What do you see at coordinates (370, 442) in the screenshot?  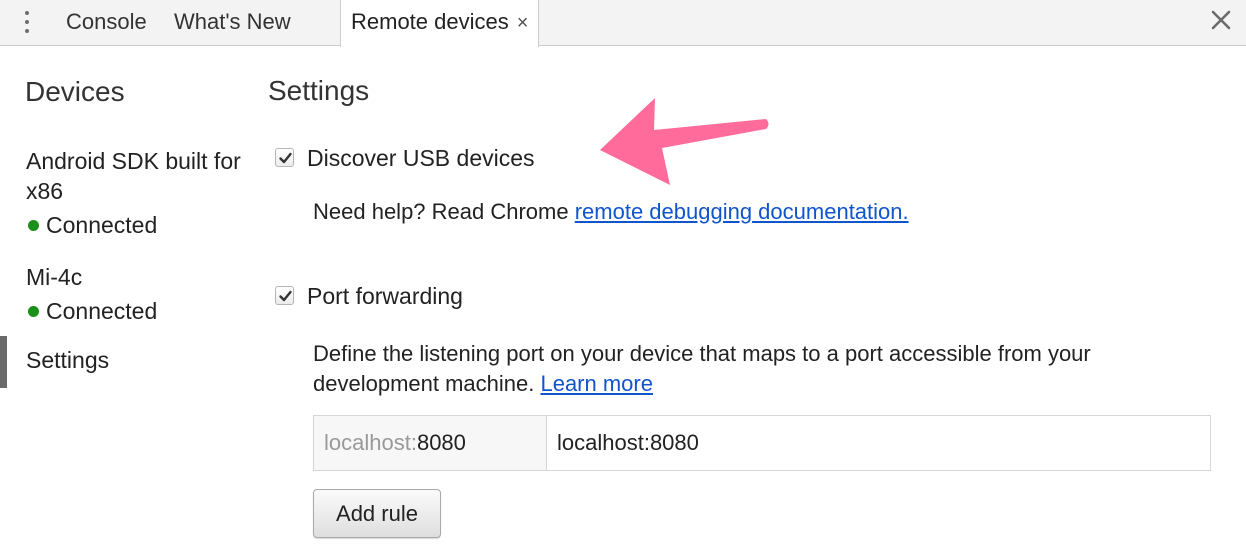 I see `device-host-prefix: localhost:` at bounding box center [370, 442].